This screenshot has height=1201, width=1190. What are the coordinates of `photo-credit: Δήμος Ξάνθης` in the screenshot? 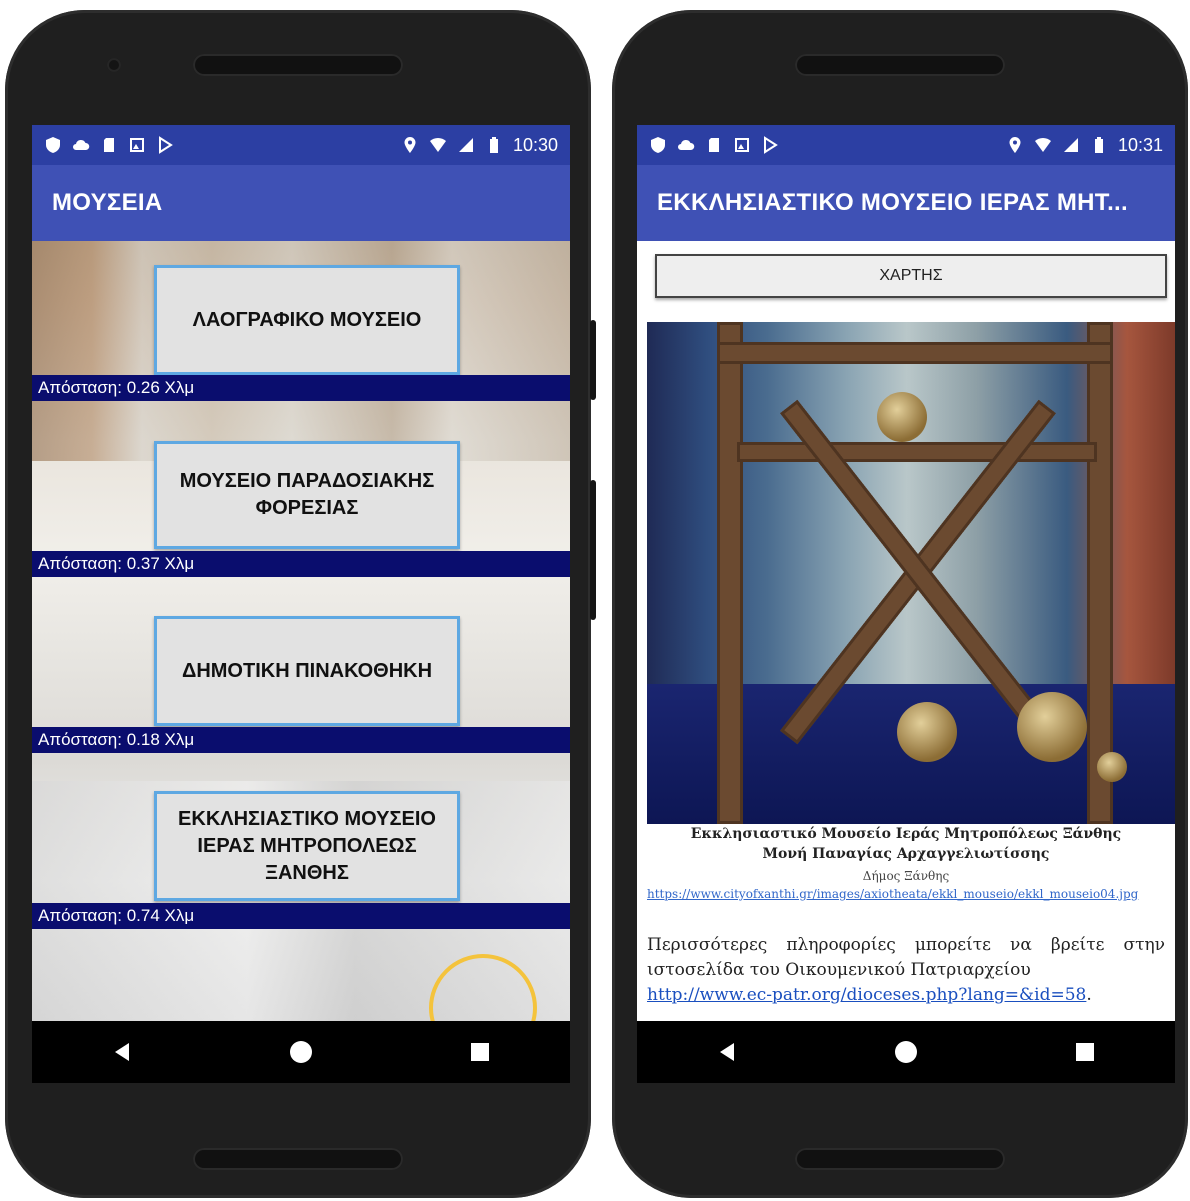 It's located at (906, 876).